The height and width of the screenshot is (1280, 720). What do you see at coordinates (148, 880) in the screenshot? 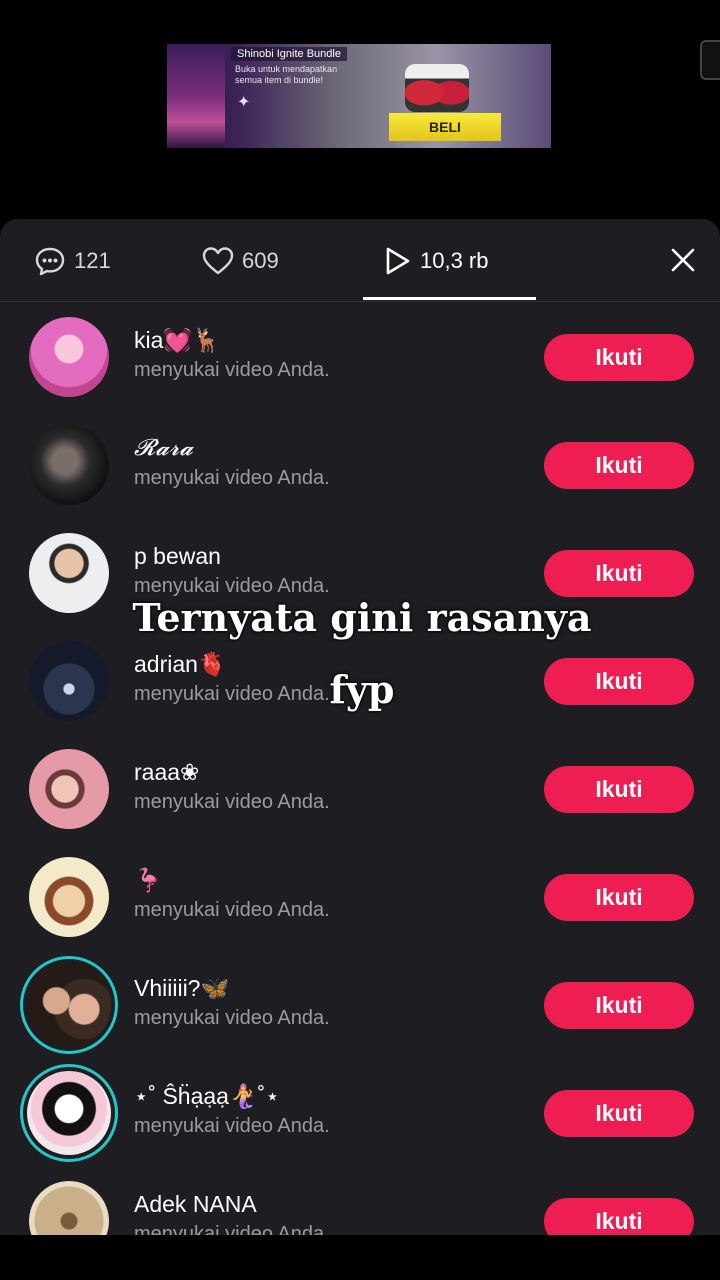
I see `user-name: 🦩` at bounding box center [148, 880].